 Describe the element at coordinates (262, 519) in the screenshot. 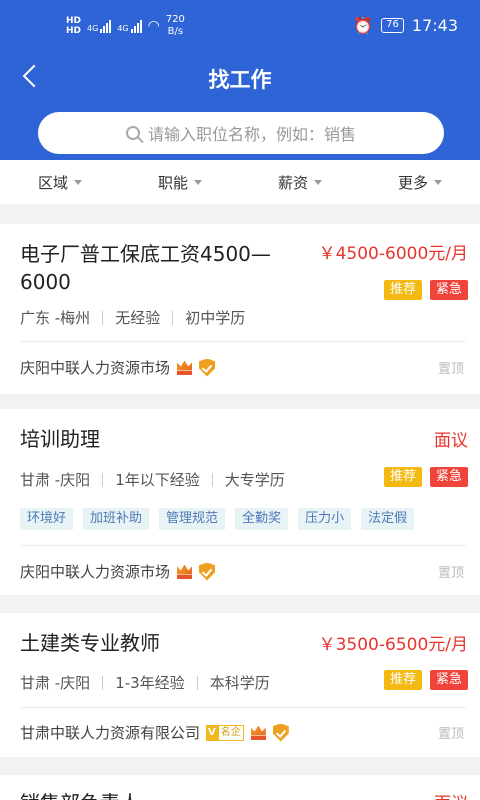

I see `welfare-tag: 全勤奖` at that location.